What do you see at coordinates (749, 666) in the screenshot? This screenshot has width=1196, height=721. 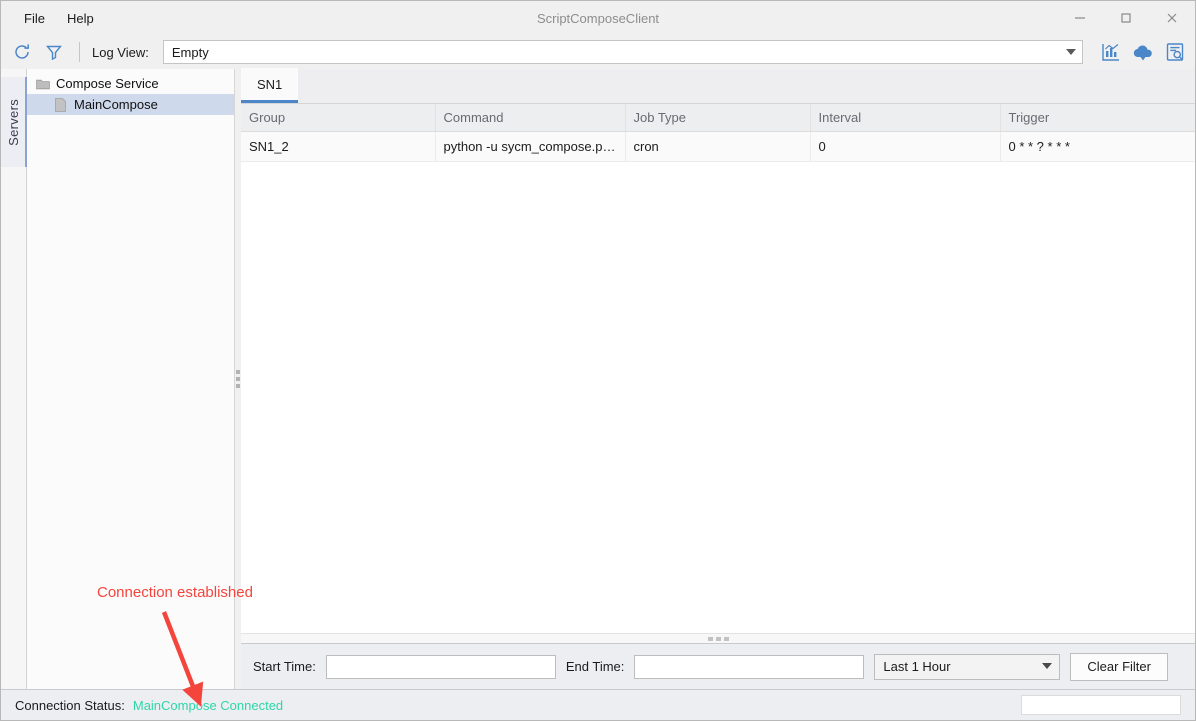 I see `end-time-input` at bounding box center [749, 666].